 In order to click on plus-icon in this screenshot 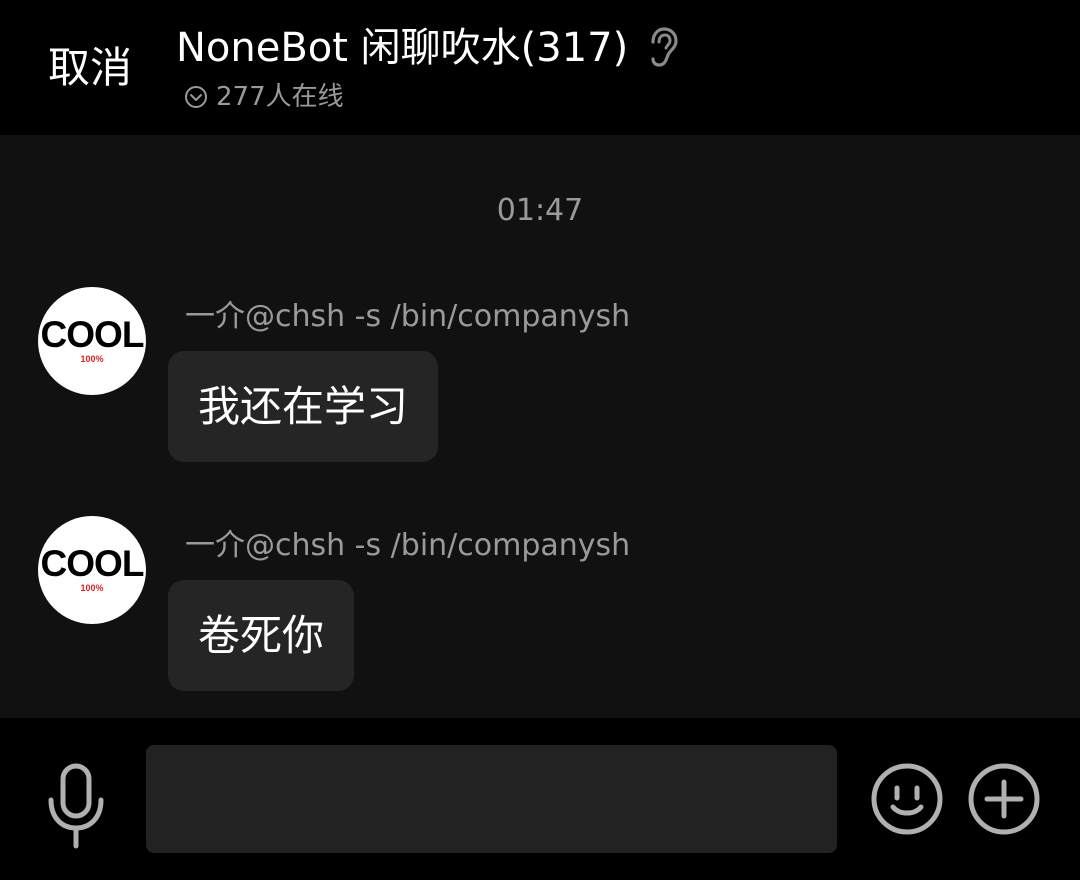, I will do `click(1004, 799)`.